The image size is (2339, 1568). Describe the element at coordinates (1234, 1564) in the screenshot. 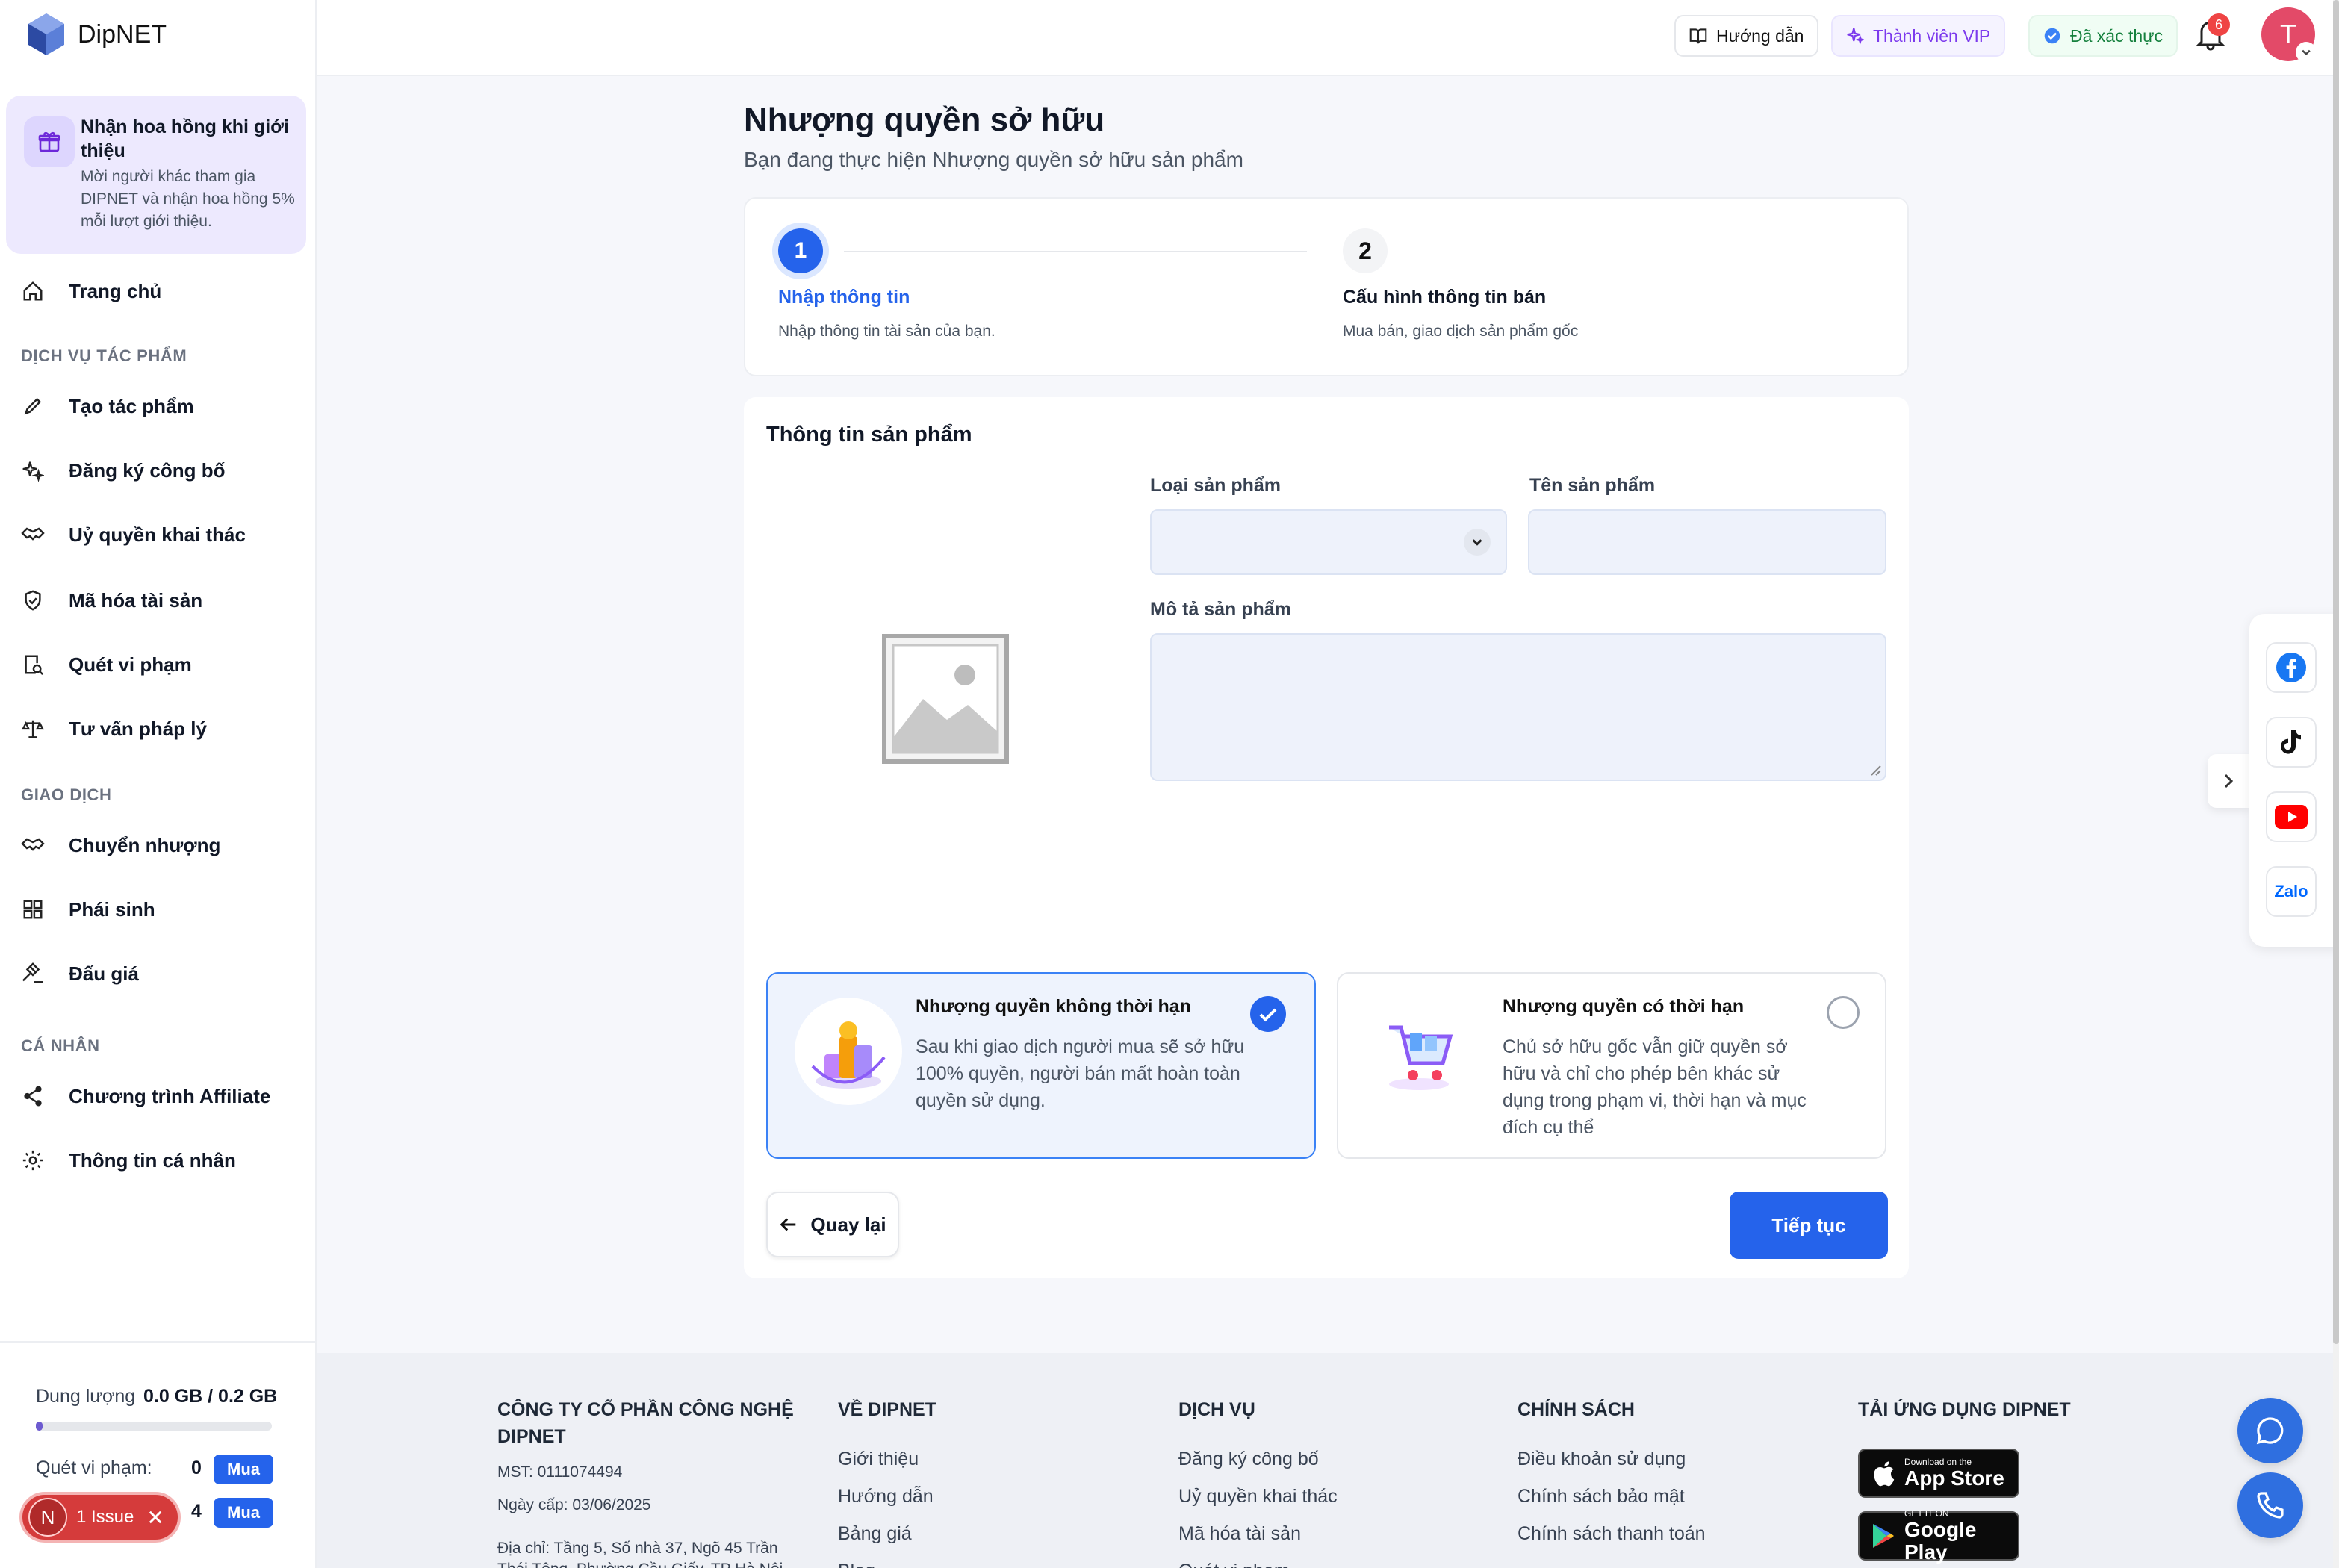

I see `footer-link: Quét vi phạm` at that location.